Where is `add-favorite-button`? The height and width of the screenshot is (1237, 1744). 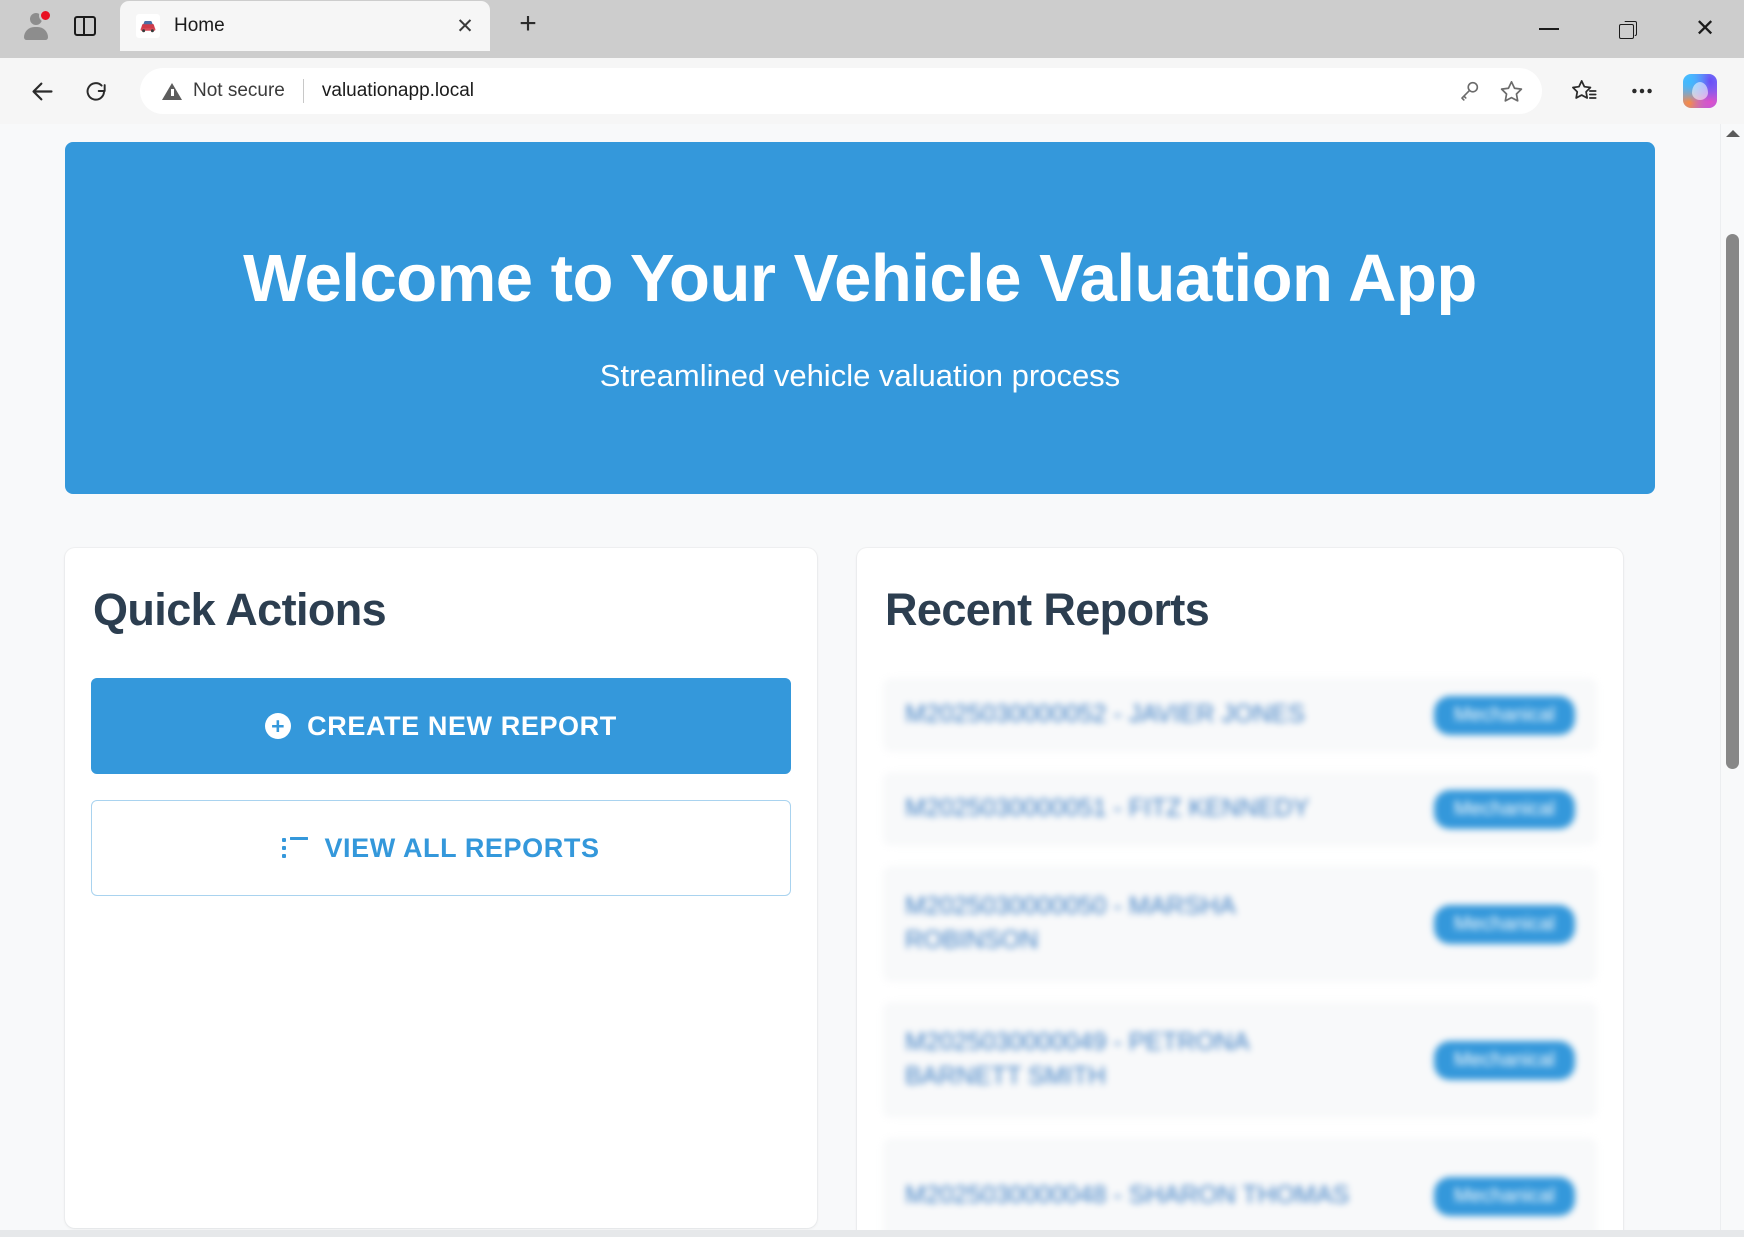 add-favorite-button is located at coordinates (1511, 91).